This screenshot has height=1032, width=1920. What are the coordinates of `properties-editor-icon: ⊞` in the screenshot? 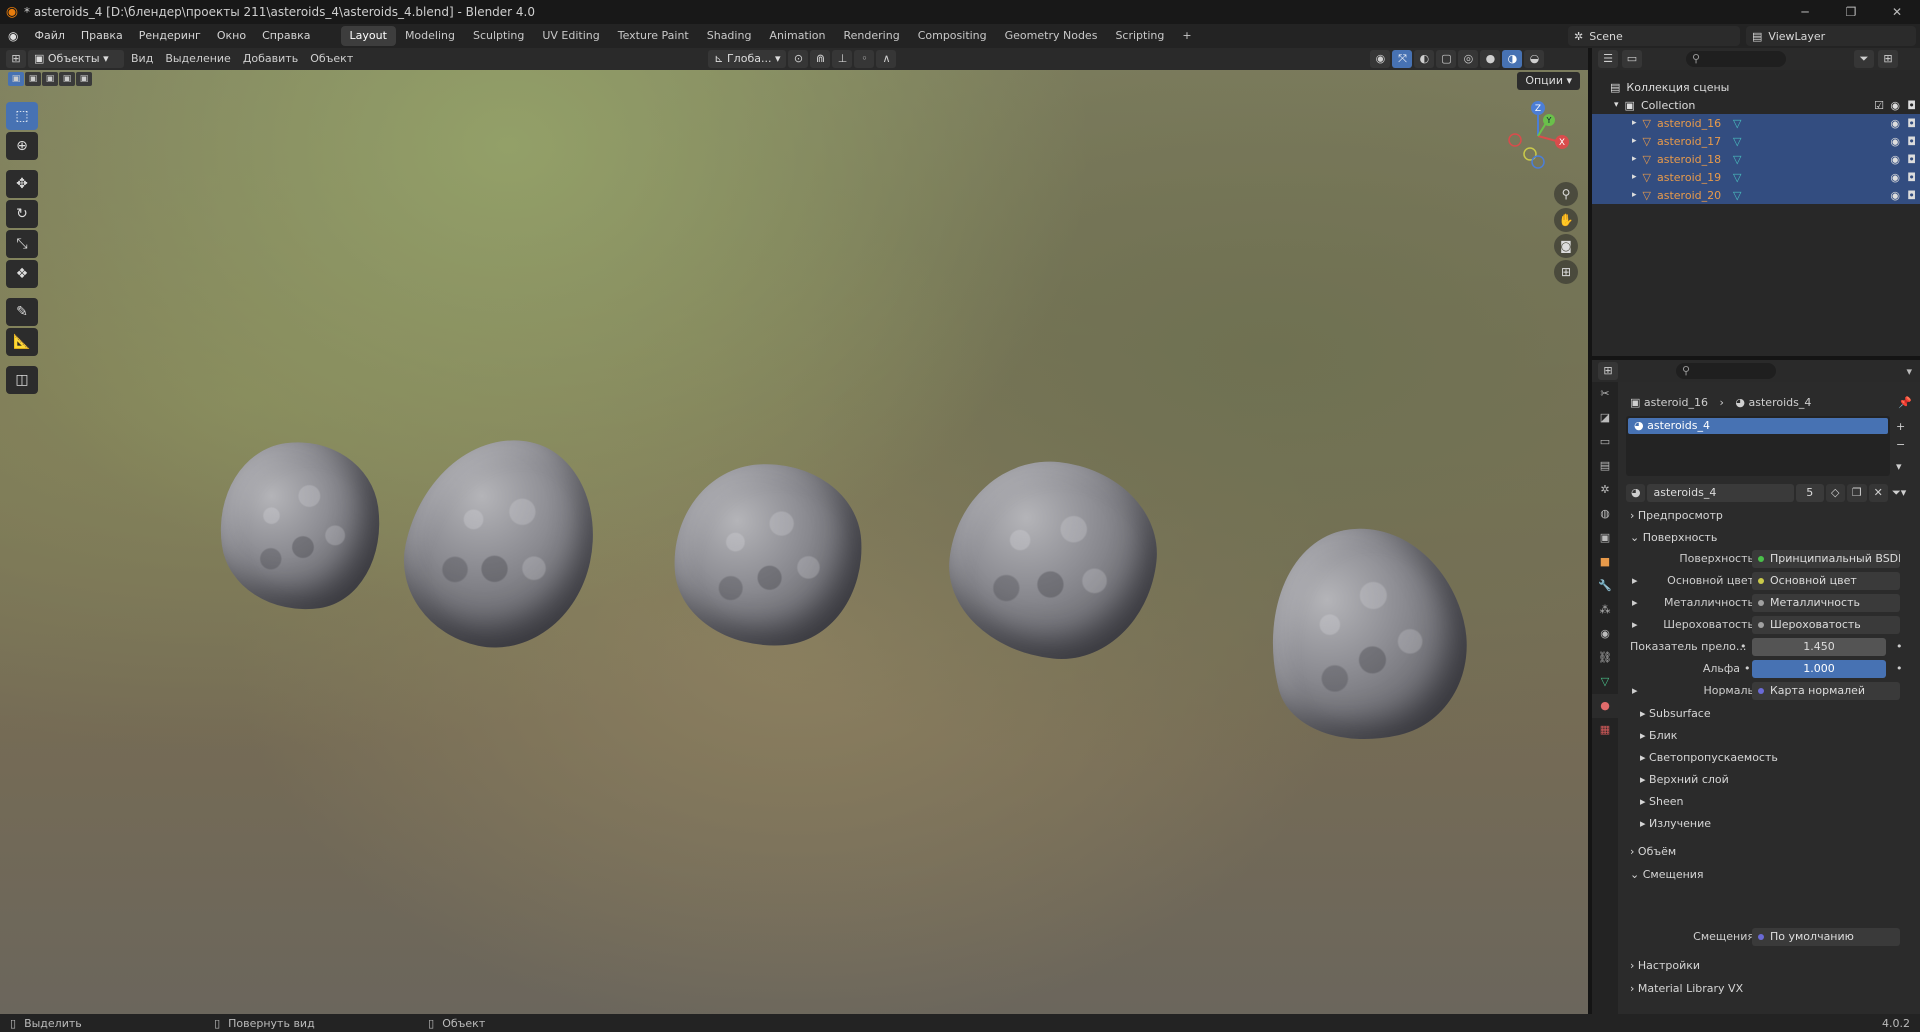 It's located at (1608, 371).